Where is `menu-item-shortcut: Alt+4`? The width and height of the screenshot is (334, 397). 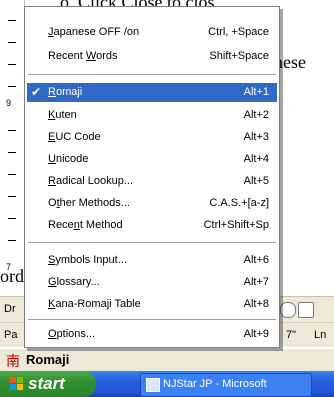 menu-item-shortcut: Alt+4 is located at coordinates (256, 159).